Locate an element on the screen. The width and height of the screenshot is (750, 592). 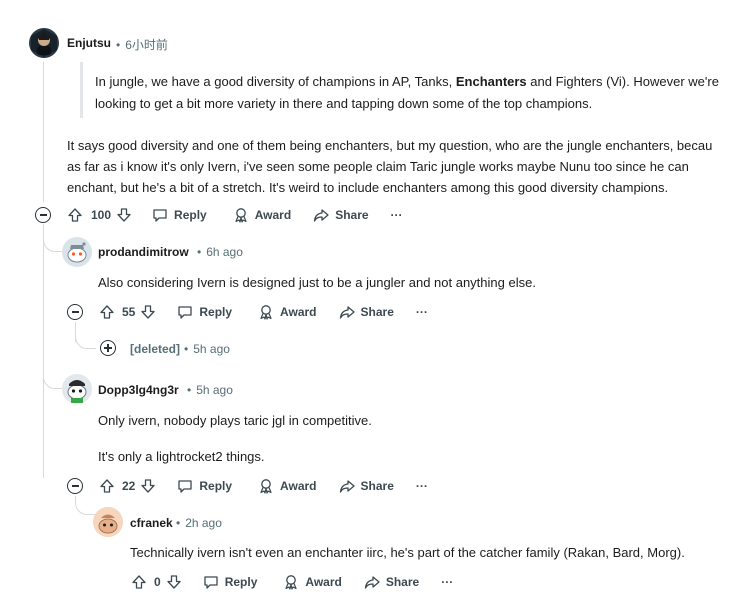
enjutsu-avatar-icon is located at coordinates (44, 43).